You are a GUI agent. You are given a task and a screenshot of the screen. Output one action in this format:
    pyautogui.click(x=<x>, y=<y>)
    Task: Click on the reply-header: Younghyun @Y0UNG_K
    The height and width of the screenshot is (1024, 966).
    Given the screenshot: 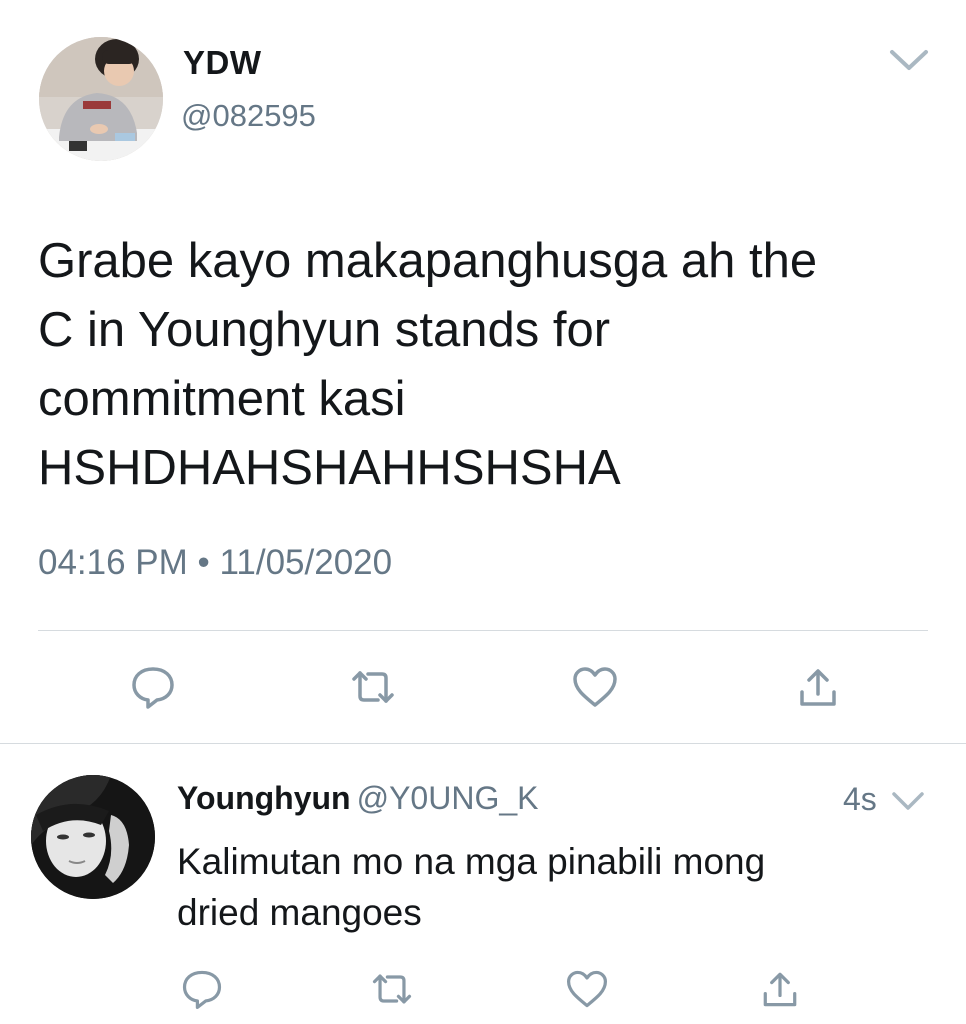 What is the action you would take?
    pyautogui.click(x=357, y=798)
    